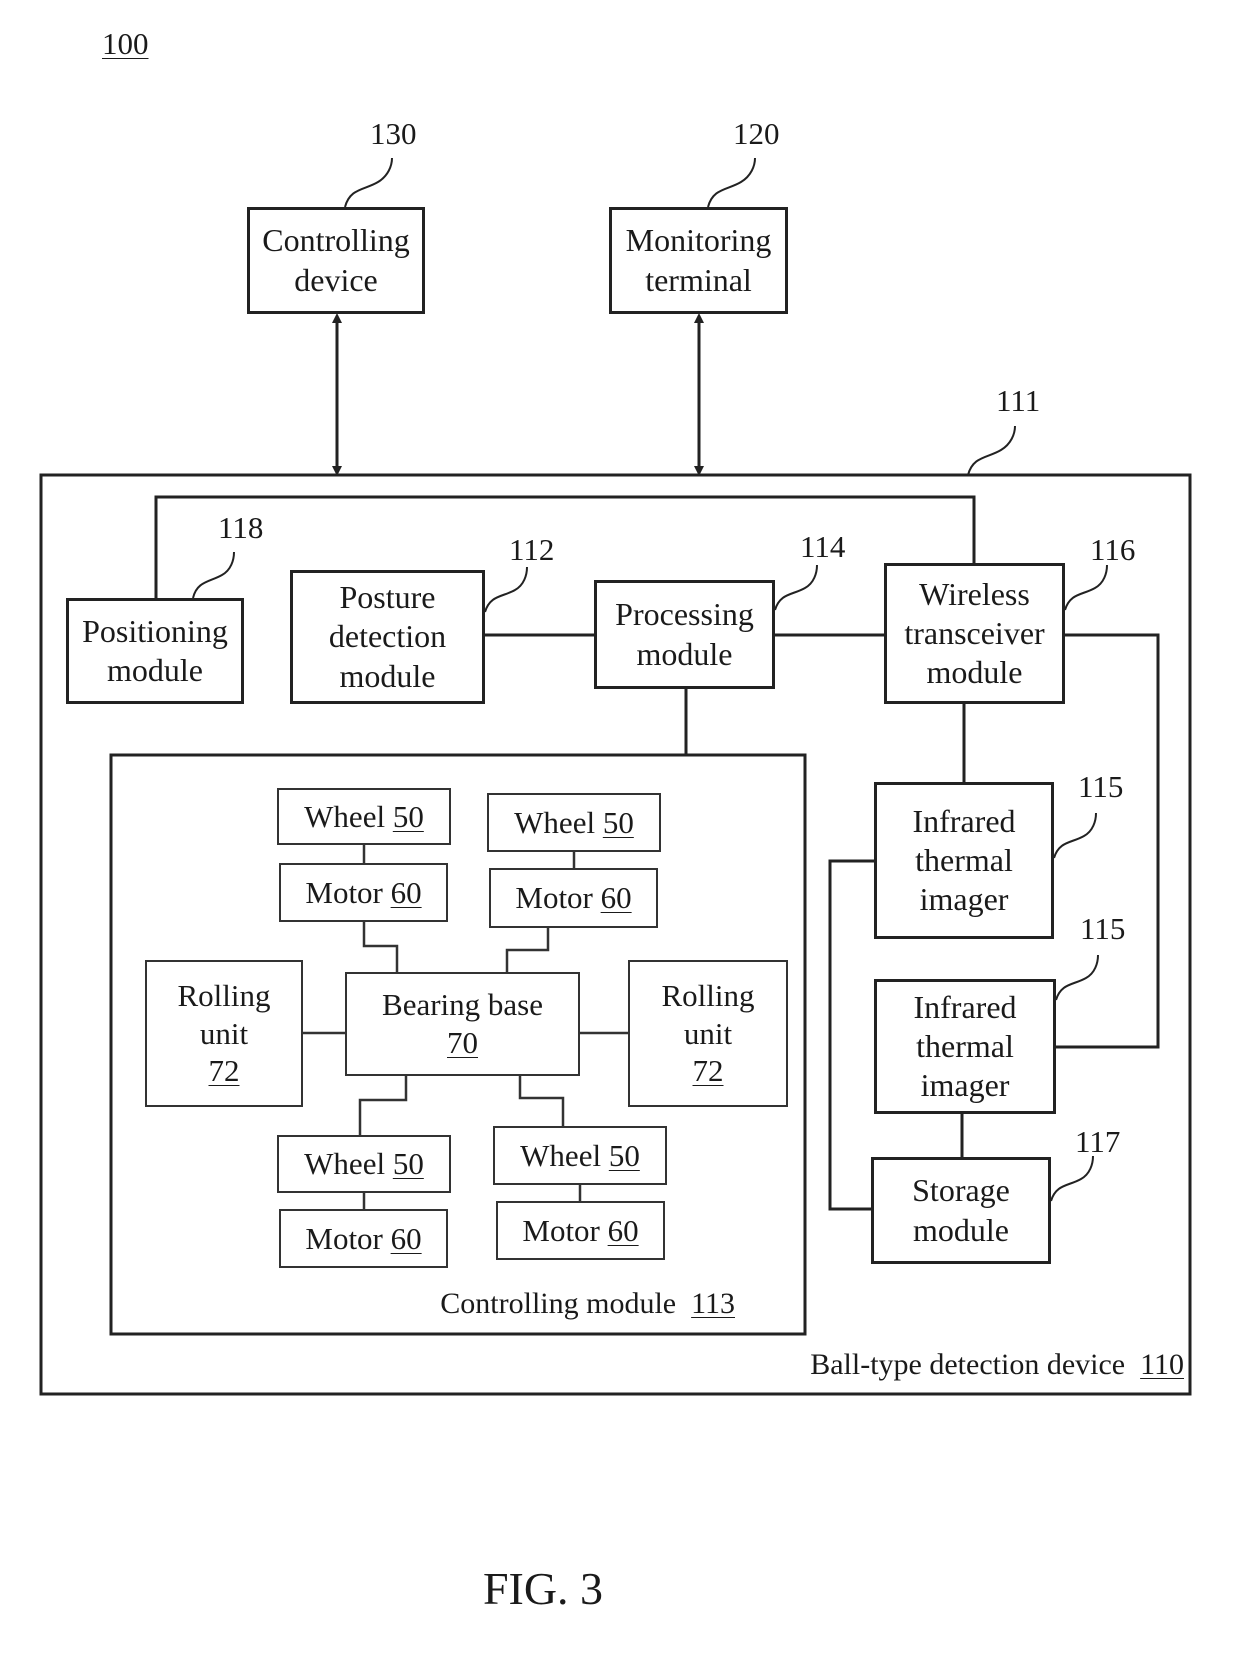 This screenshot has width=1240, height=1655. What do you see at coordinates (684, 653) in the screenshot?
I see `processing-line2: module` at bounding box center [684, 653].